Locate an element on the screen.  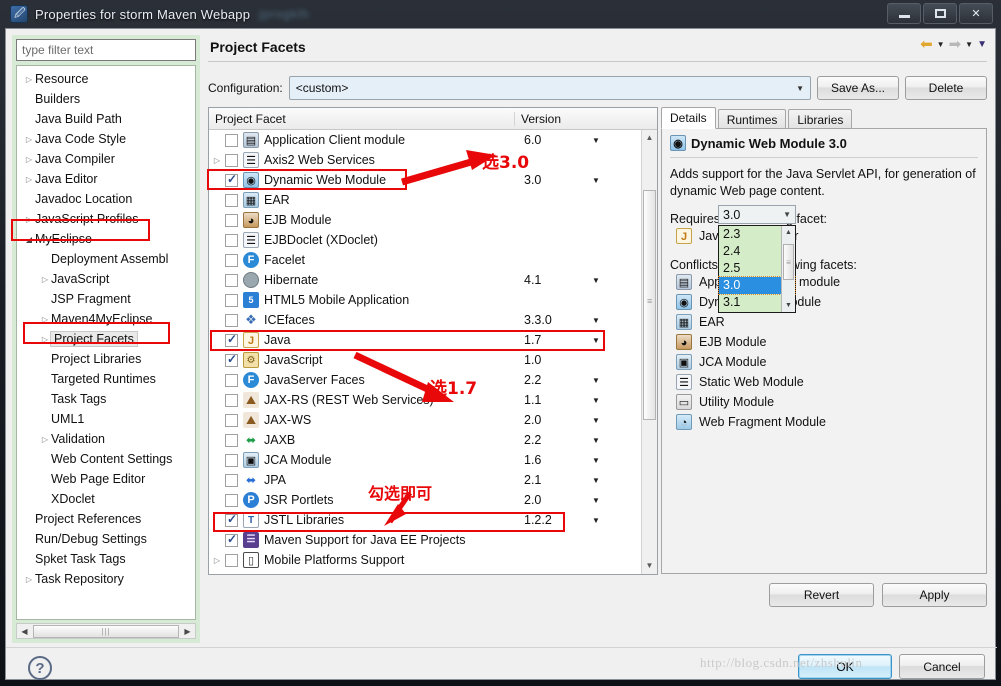
sidebar-item-xdoclet: XDoclet is located at coordinates (106, 499).